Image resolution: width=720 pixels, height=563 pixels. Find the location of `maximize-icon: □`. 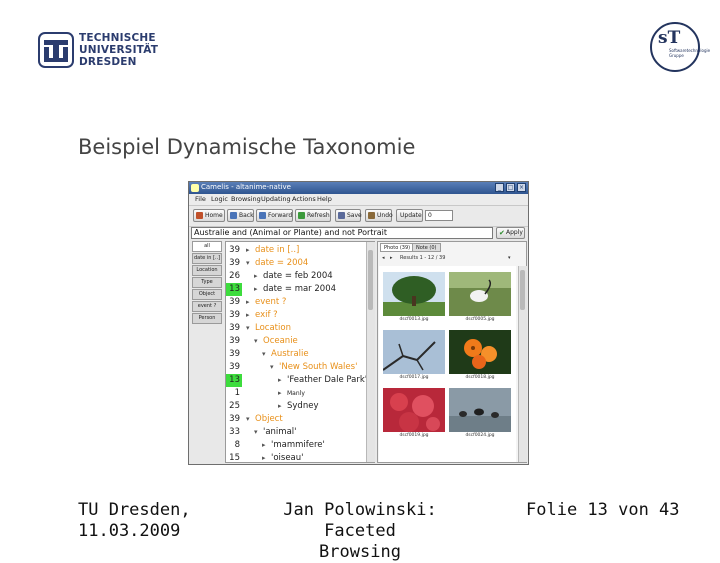

maximize-icon: □ is located at coordinates (510, 187).